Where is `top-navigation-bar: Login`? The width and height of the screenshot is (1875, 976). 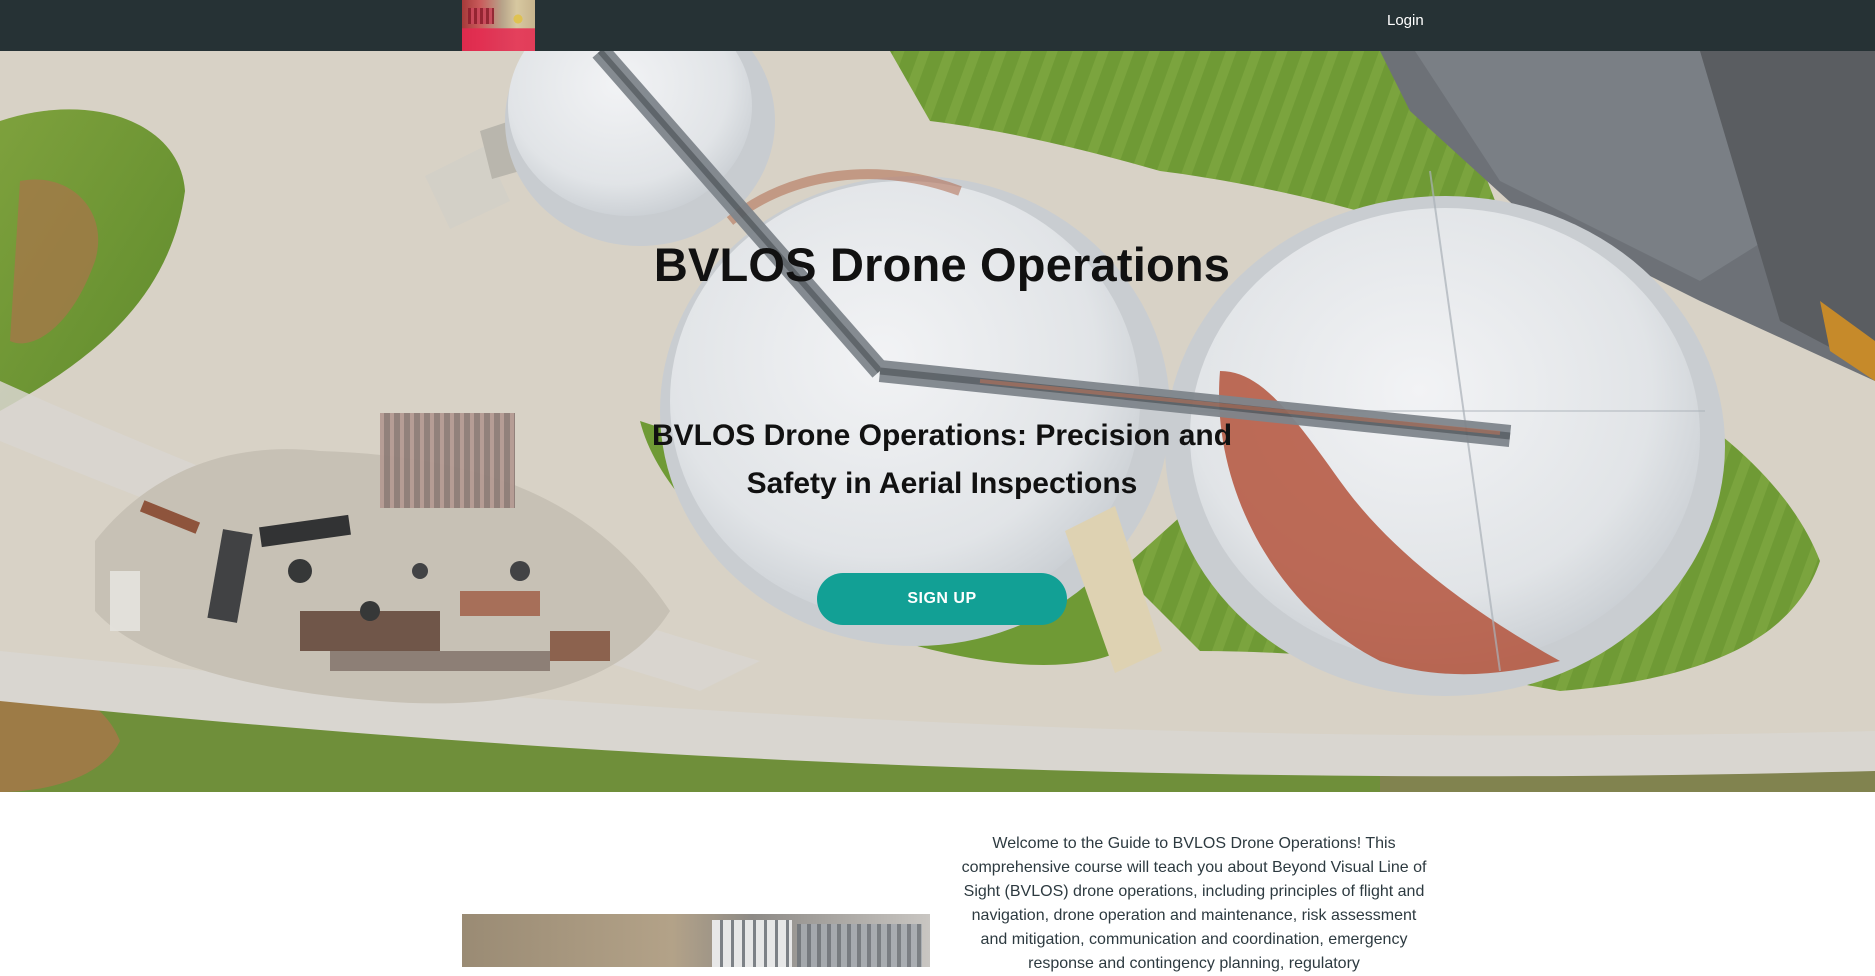
top-navigation-bar: Login is located at coordinates (937, 25).